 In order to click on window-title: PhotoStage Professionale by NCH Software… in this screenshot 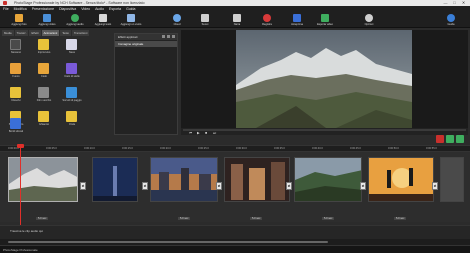, I will do `click(79, 3)`.